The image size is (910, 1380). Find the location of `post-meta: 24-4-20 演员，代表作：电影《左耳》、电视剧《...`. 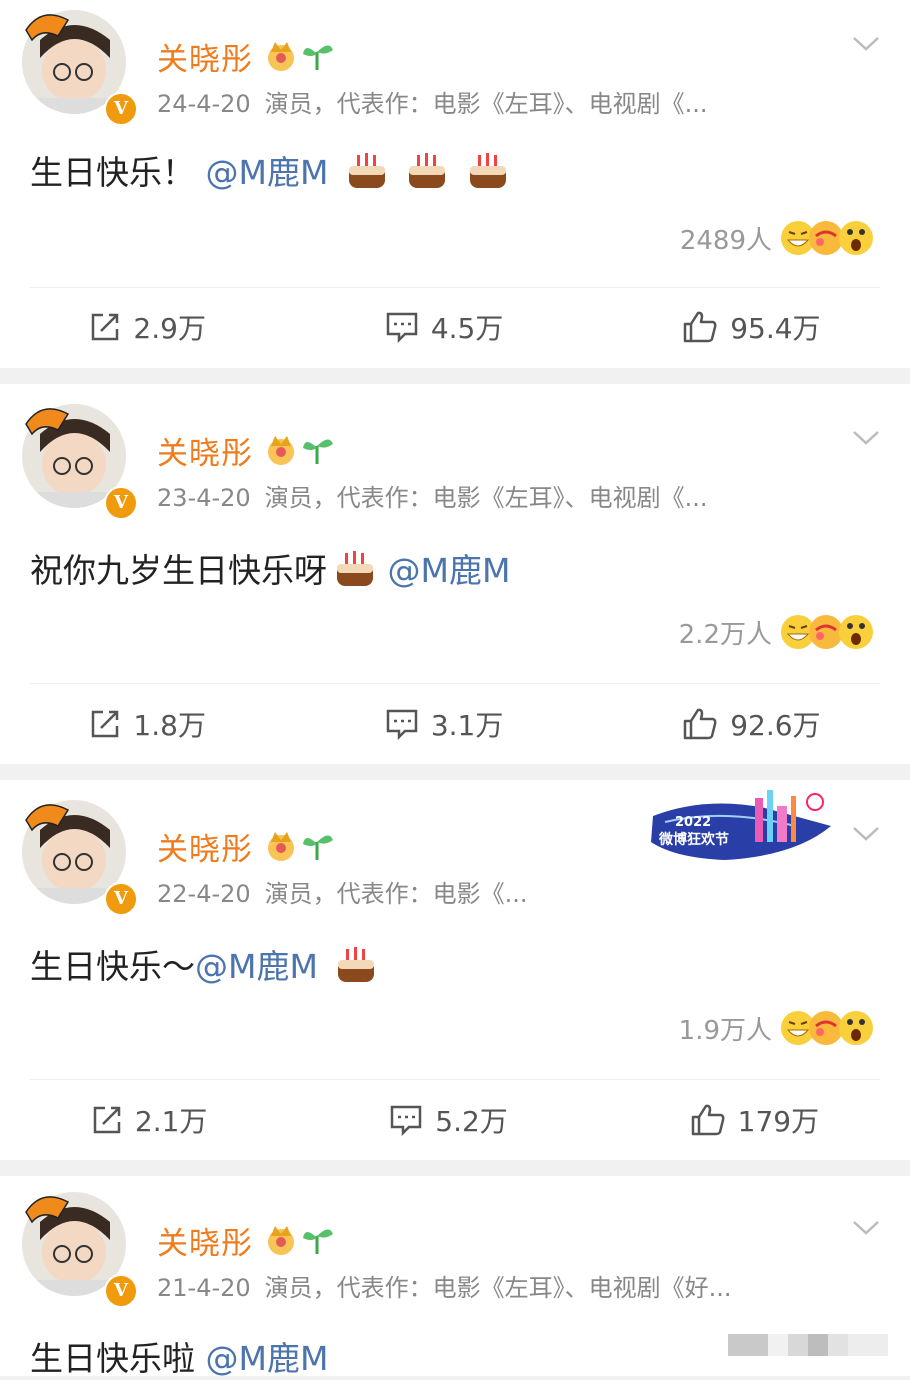

post-meta: 24-4-20 演员，代表作：电影《左耳》、电视剧《... is located at coordinates (432, 101).